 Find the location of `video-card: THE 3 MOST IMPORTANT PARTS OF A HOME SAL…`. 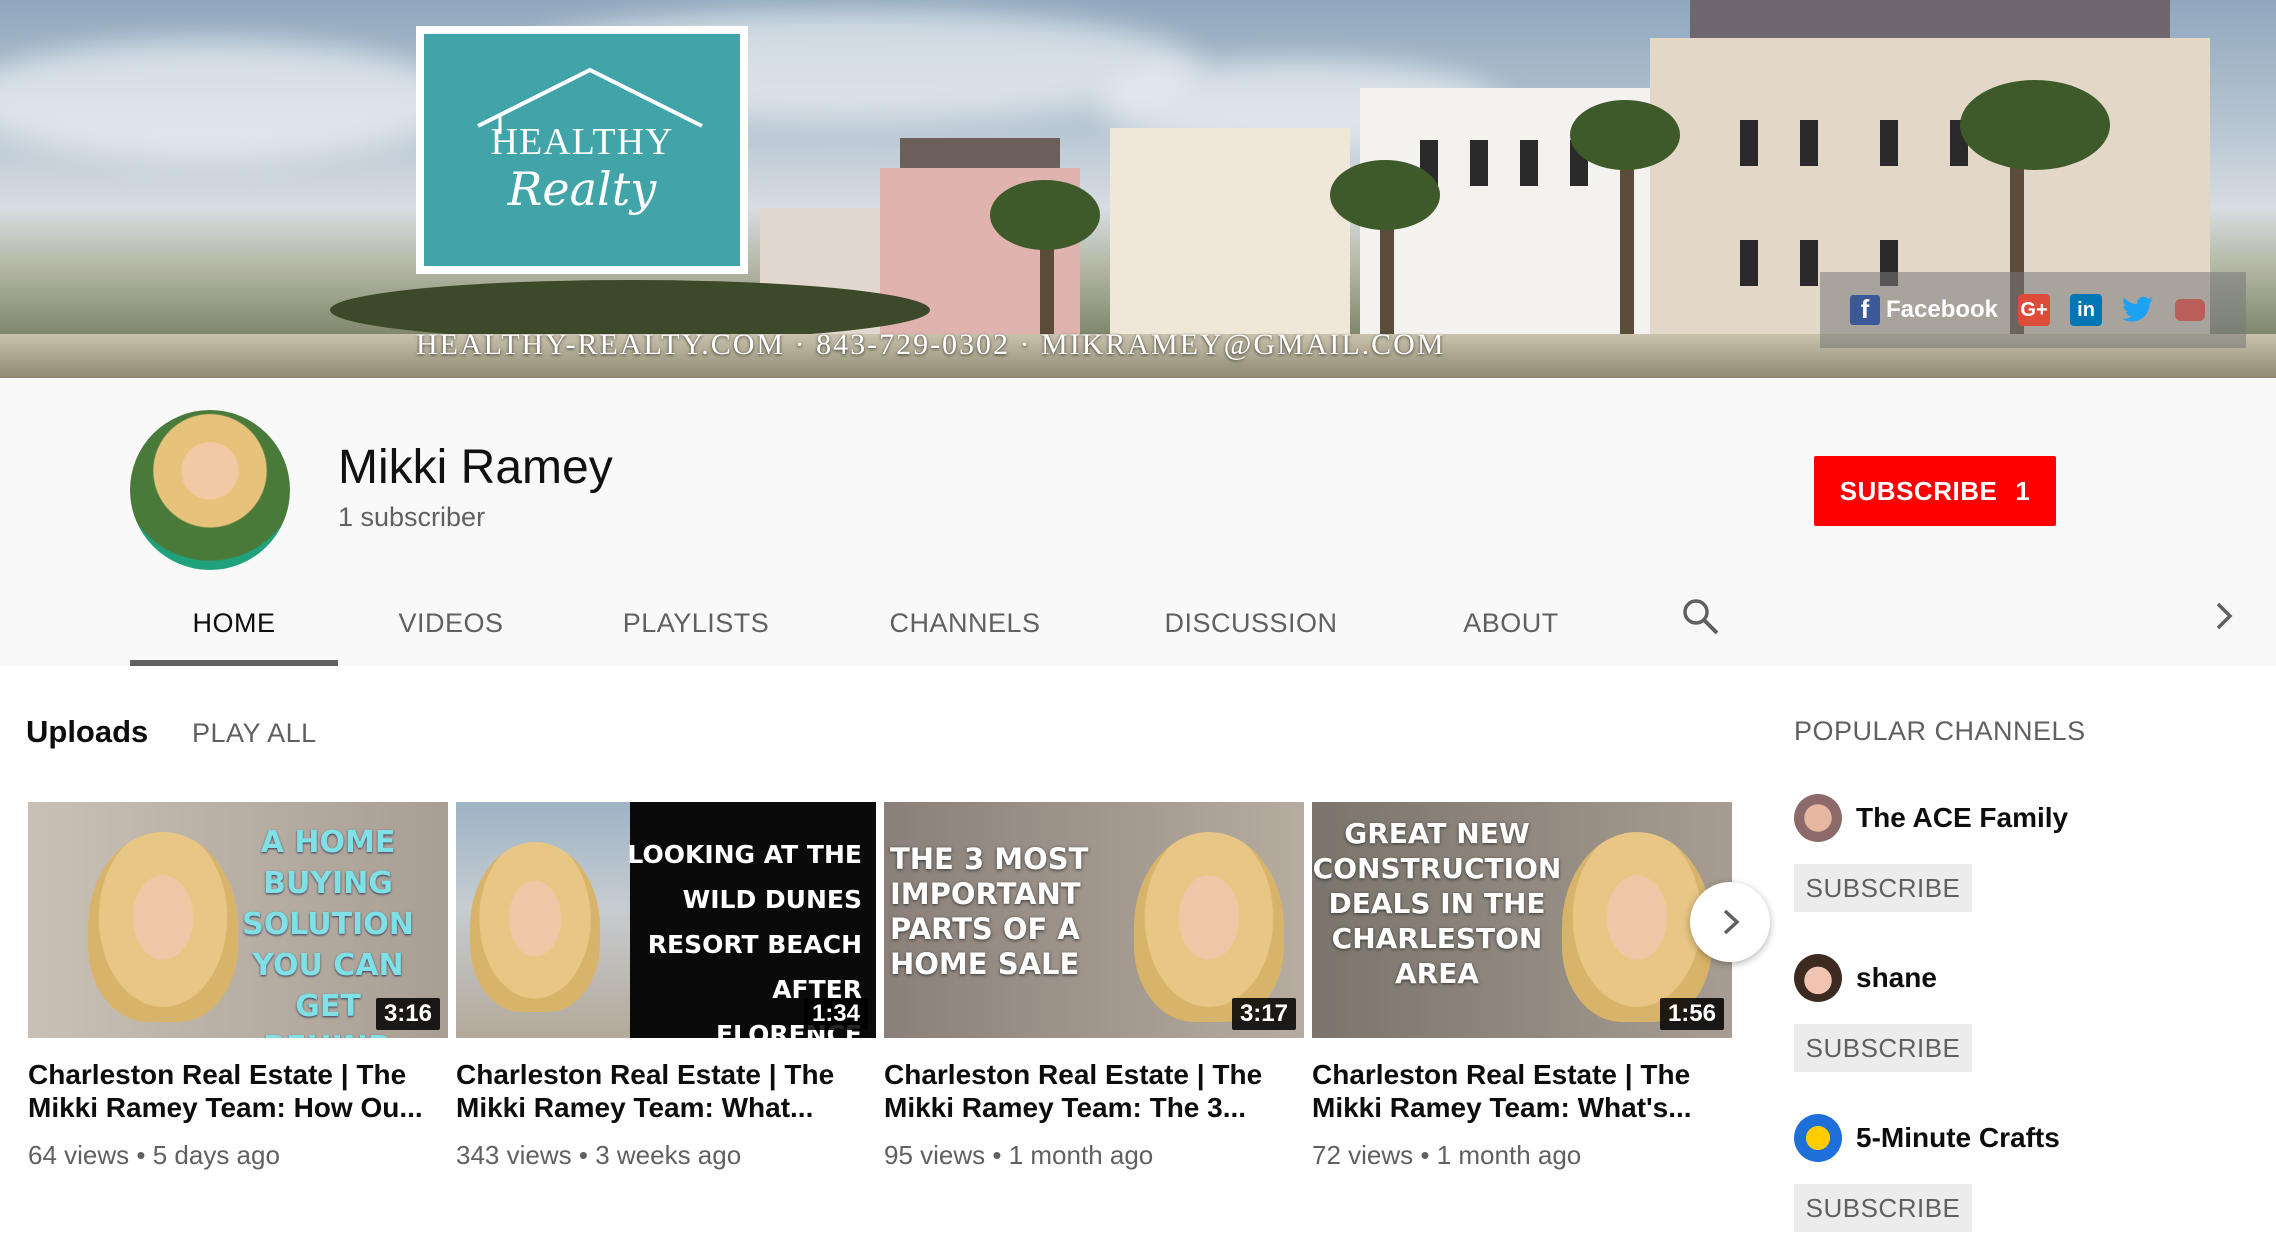

video-card: THE 3 MOST IMPORTANT PARTS OF A HOME SAL… is located at coordinates (1094, 986).